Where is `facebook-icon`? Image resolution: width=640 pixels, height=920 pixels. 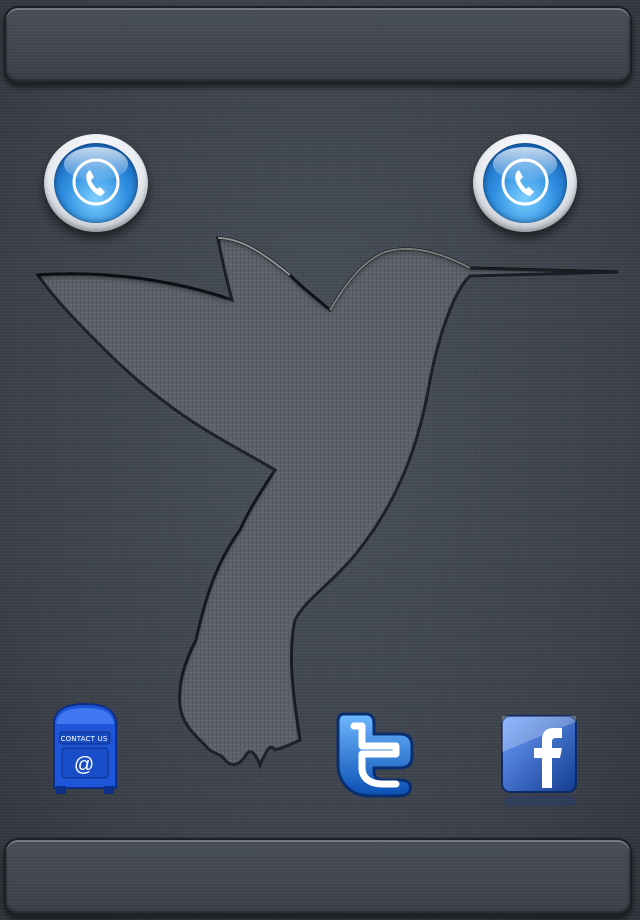
facebook-icon is located at coordinates (539, 760).